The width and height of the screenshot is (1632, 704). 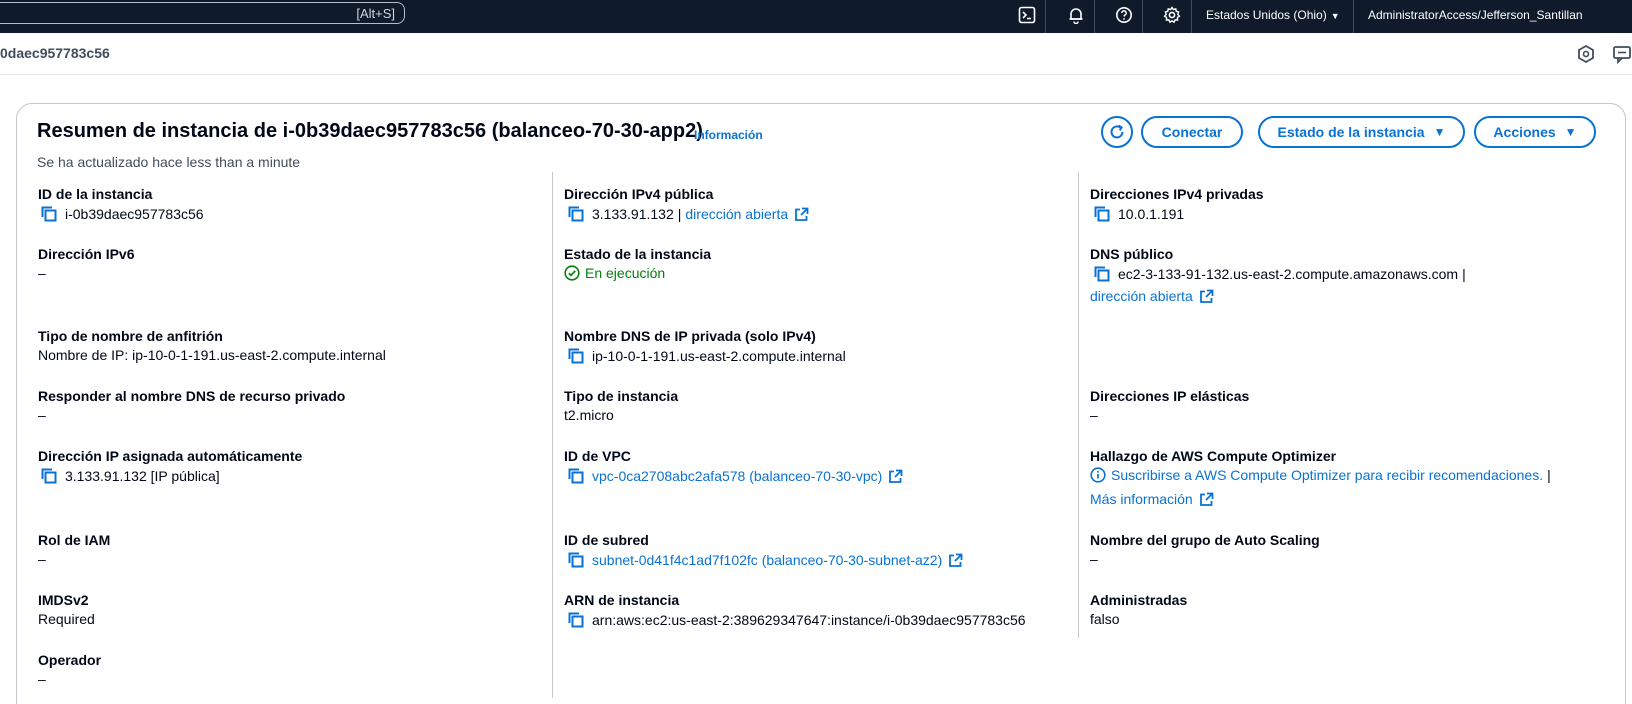 I want to click on search-bar: [Alt+S], so click(x=202, y=13).